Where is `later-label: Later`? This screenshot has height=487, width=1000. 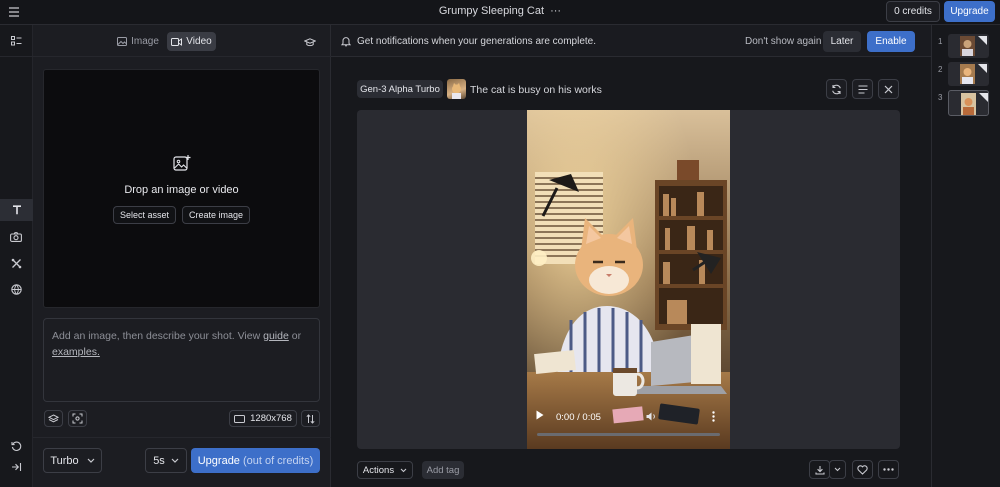
later-label: Later is located at coordinates (842, 41).